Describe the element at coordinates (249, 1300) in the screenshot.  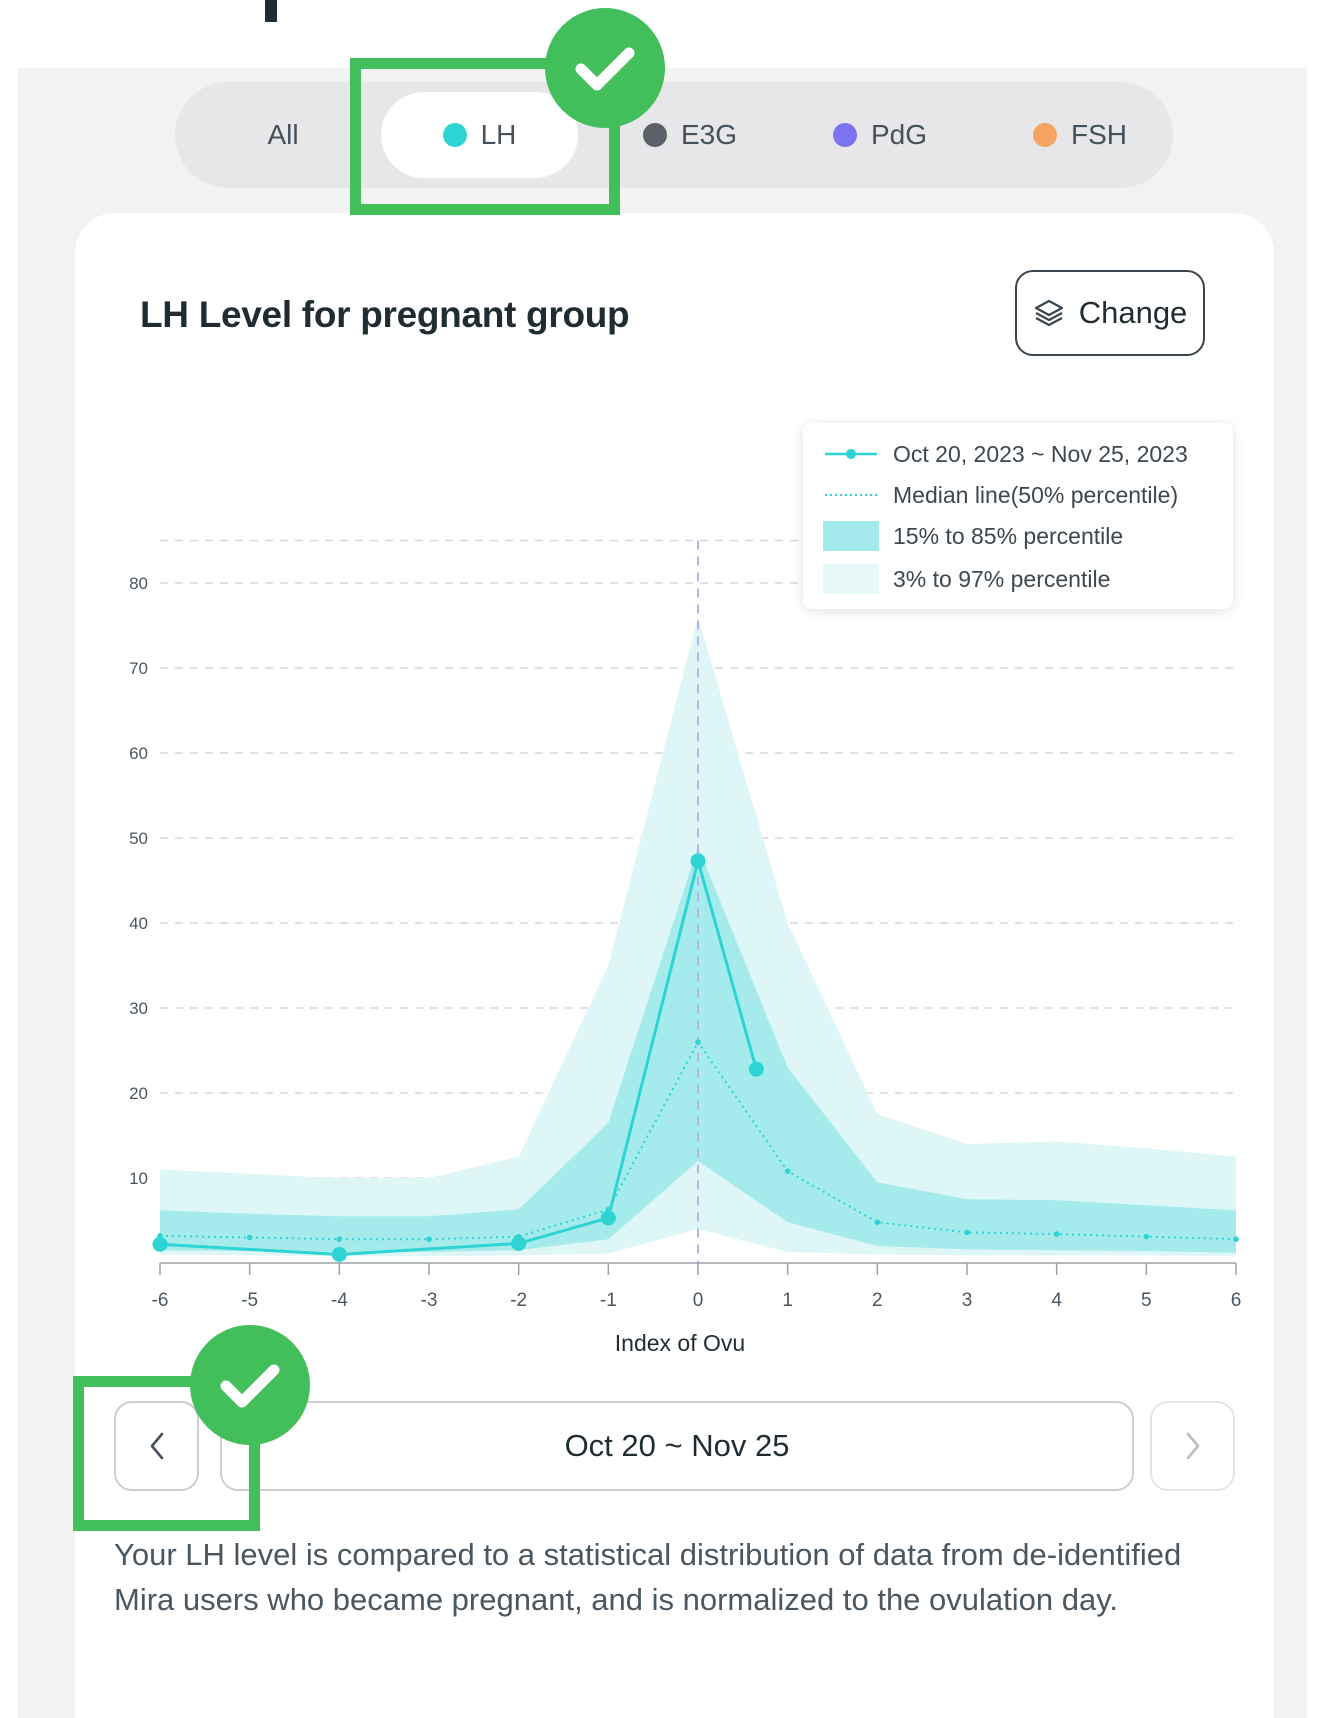
I see `x-tick-label: -5` at that location.